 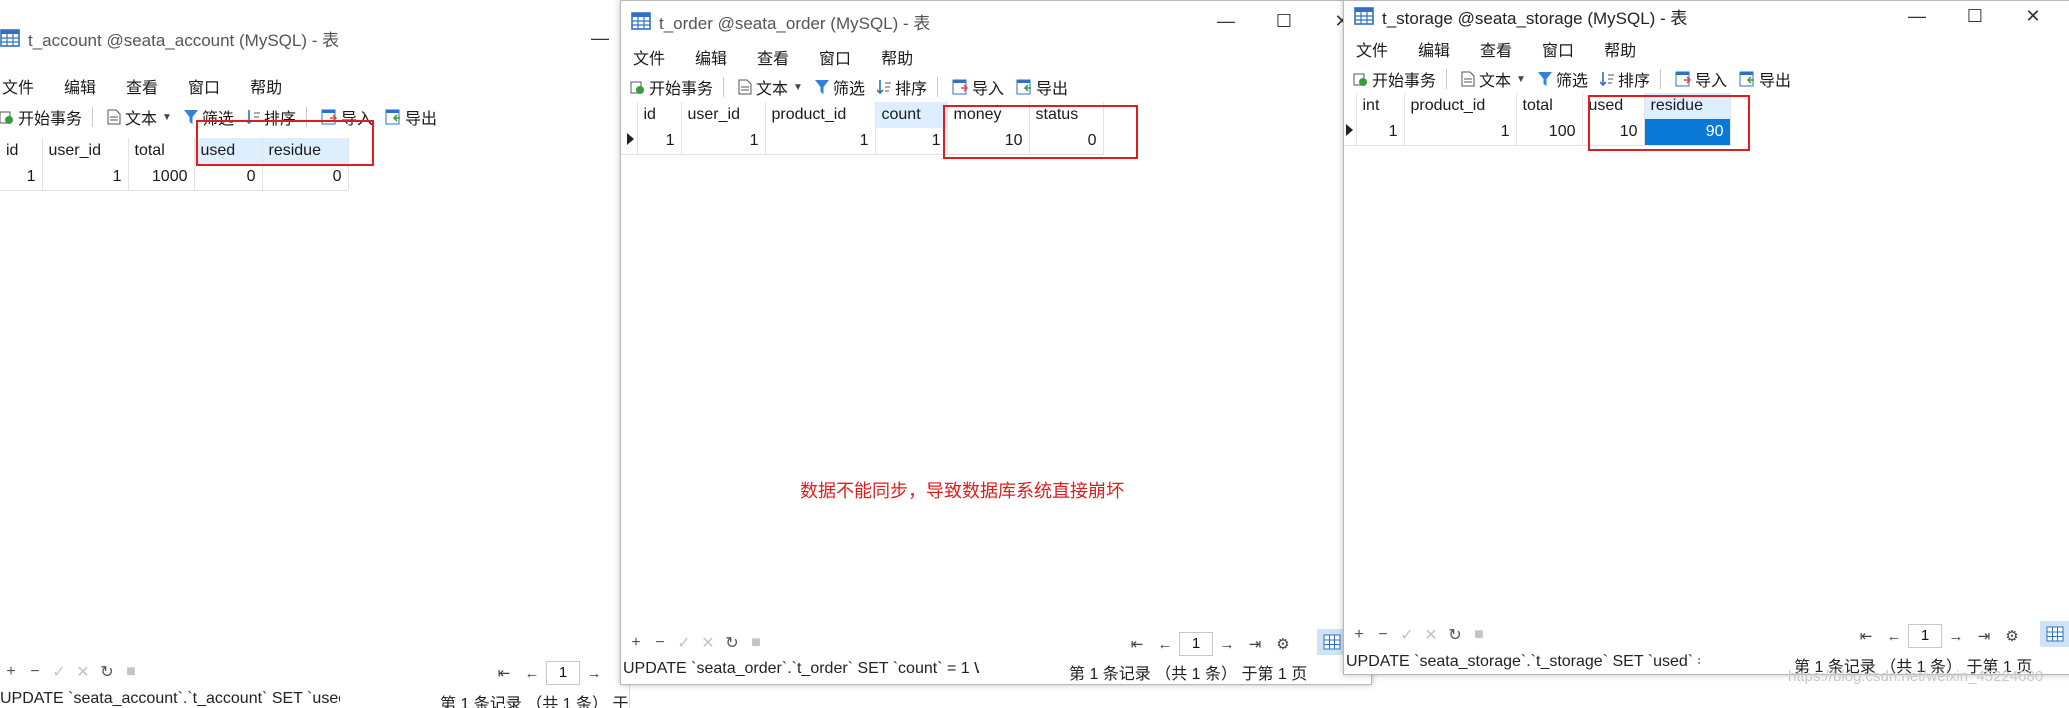 I want to click on grid-view-toggle, so click(x=2054, y=634).